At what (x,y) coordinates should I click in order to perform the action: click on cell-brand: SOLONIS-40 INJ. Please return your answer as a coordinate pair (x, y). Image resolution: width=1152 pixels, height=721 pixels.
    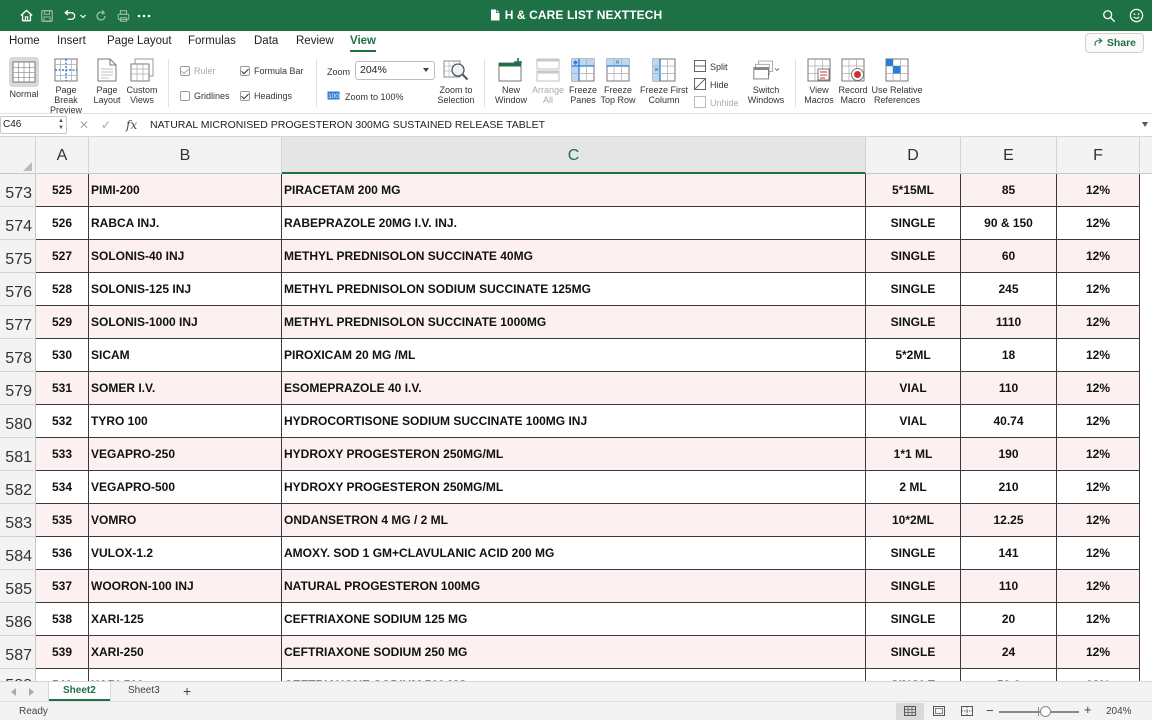
    Looking at the image, I should click on (185, 256).